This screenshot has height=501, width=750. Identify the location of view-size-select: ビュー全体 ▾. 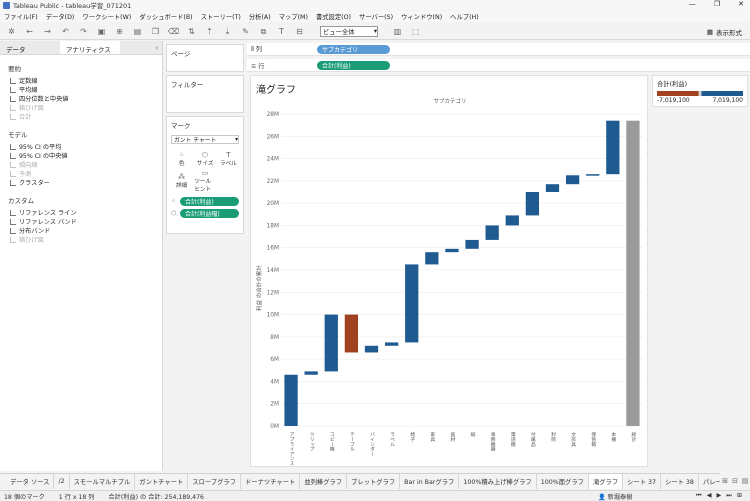
(349, 31).